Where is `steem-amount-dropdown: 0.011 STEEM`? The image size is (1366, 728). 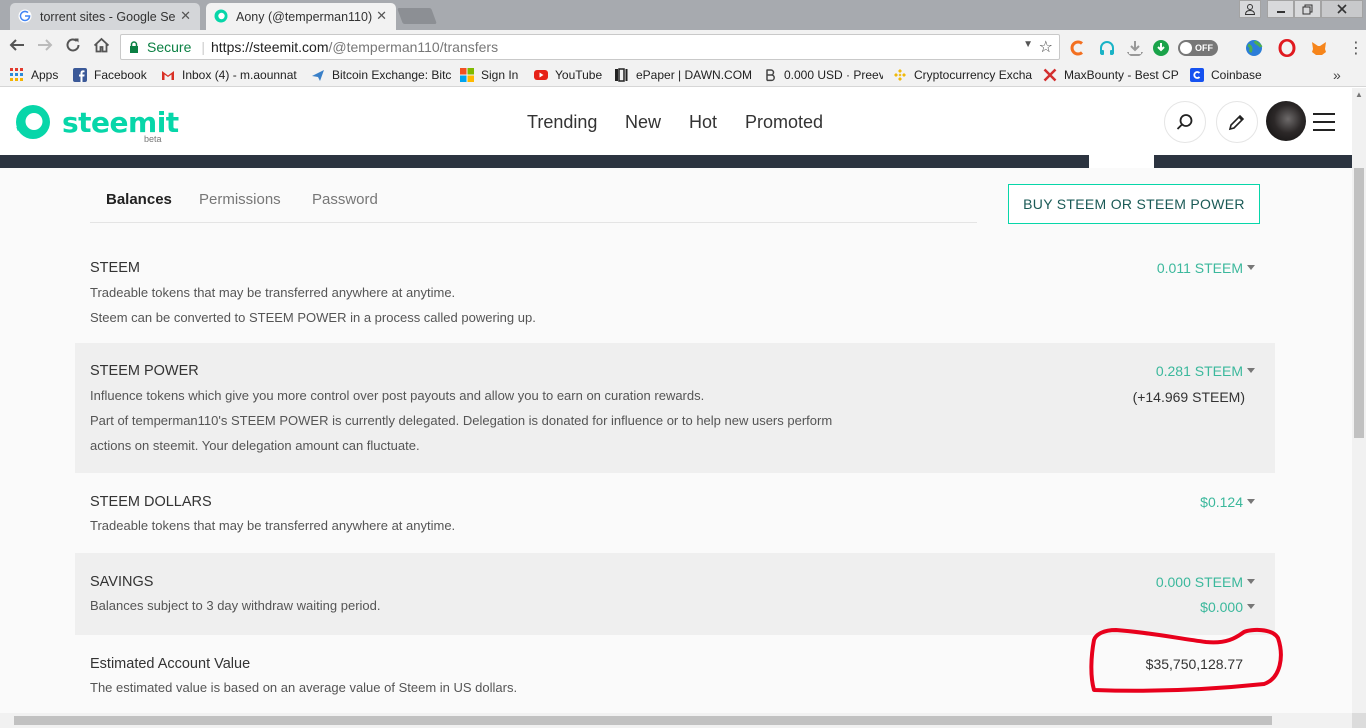 steem-amount-dropdown: 0.011 STEEM is located at coordinates (1206, 268).